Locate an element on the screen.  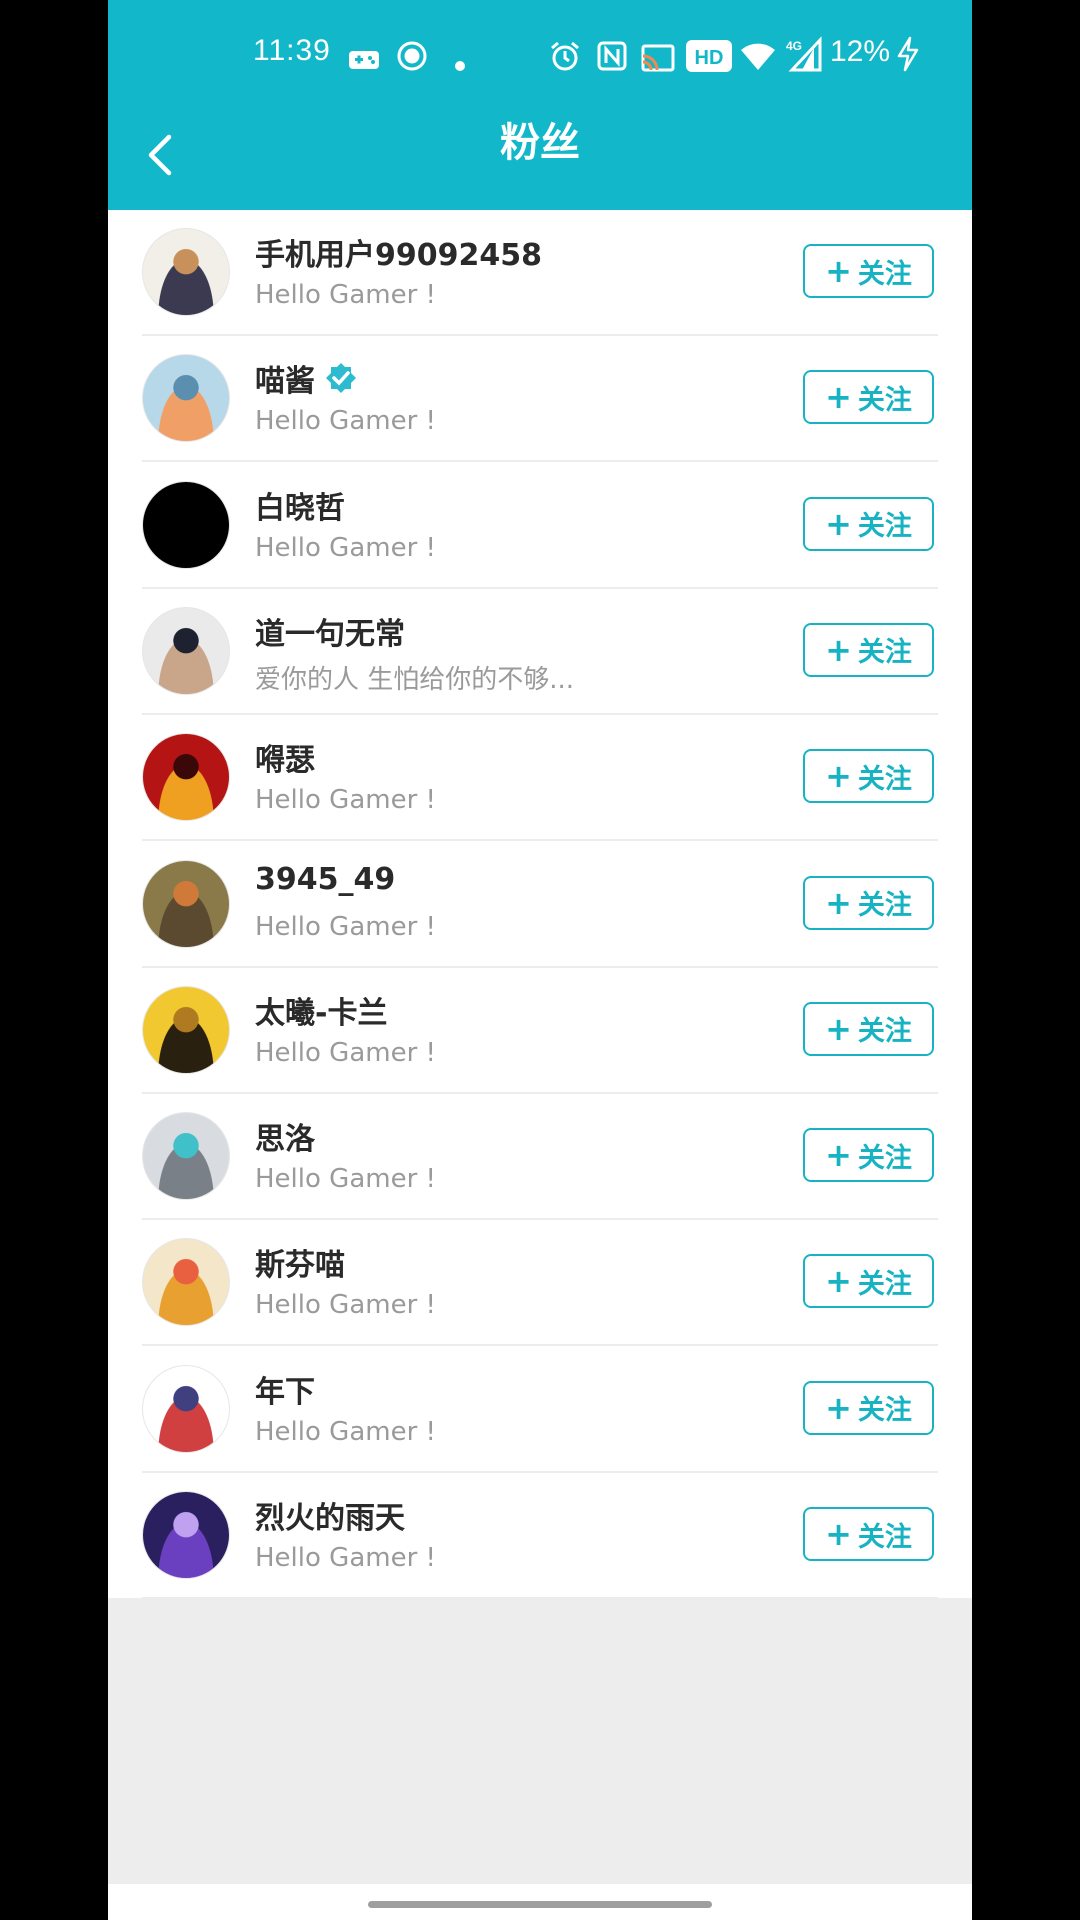
follower-name-text: 白晓哲 is located at coordinates (300, 508).